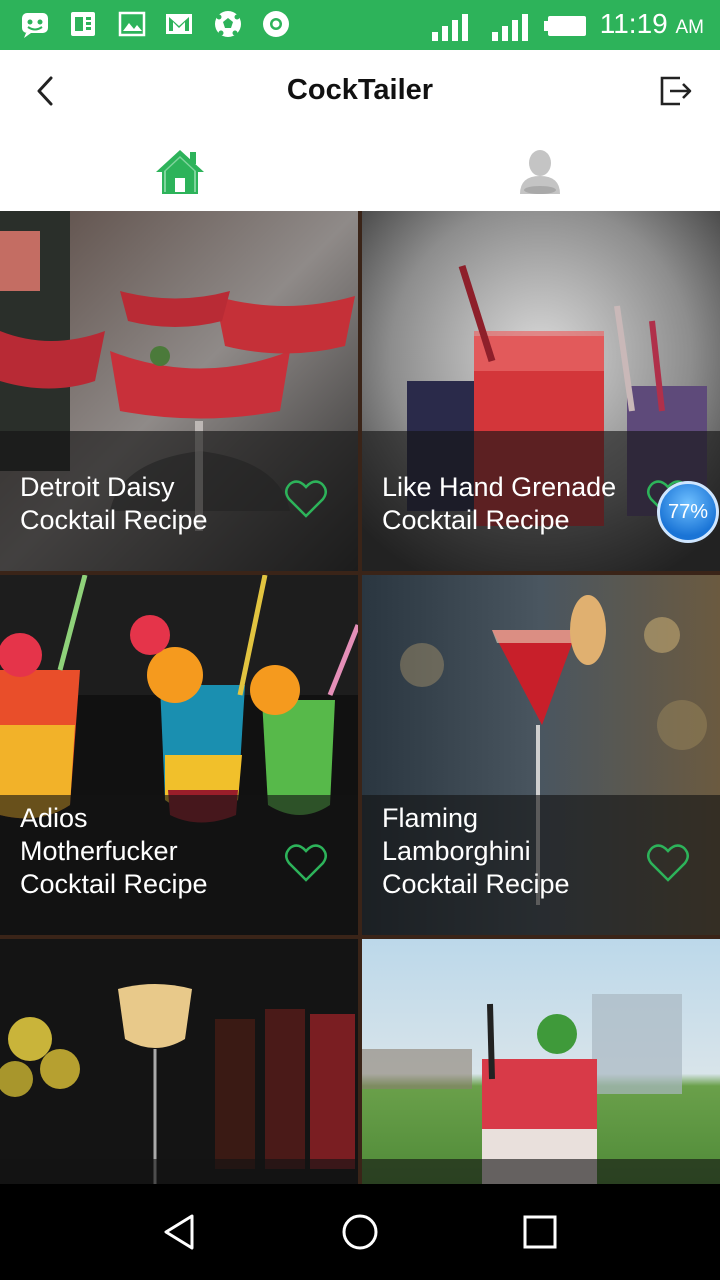 The height and width of the screenshot is (1280, 720). What do you see at coordinates (676, 90) in the screenshot?
I see `logout-icon` at bounding box center [676, 90].